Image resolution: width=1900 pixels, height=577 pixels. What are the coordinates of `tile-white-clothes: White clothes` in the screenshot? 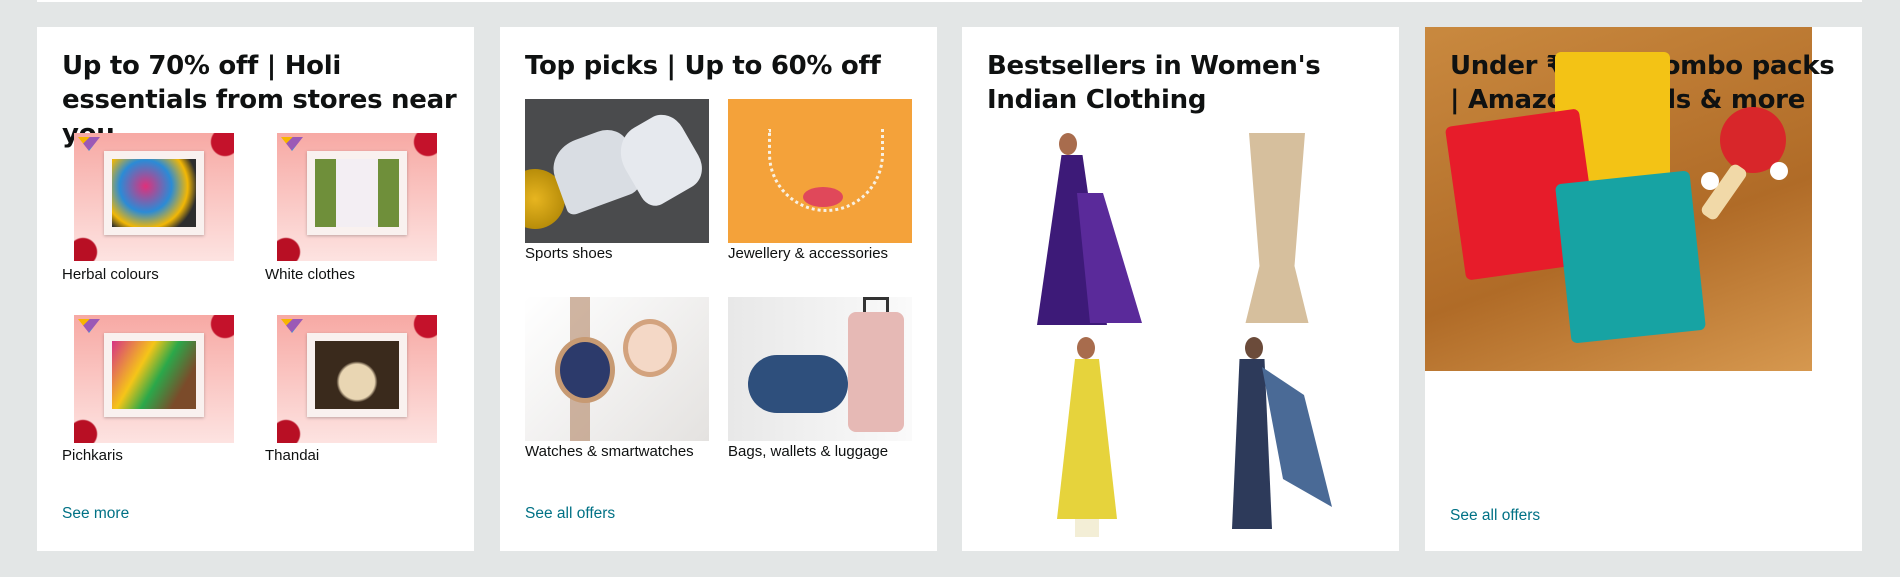 It's located at (351, 208).